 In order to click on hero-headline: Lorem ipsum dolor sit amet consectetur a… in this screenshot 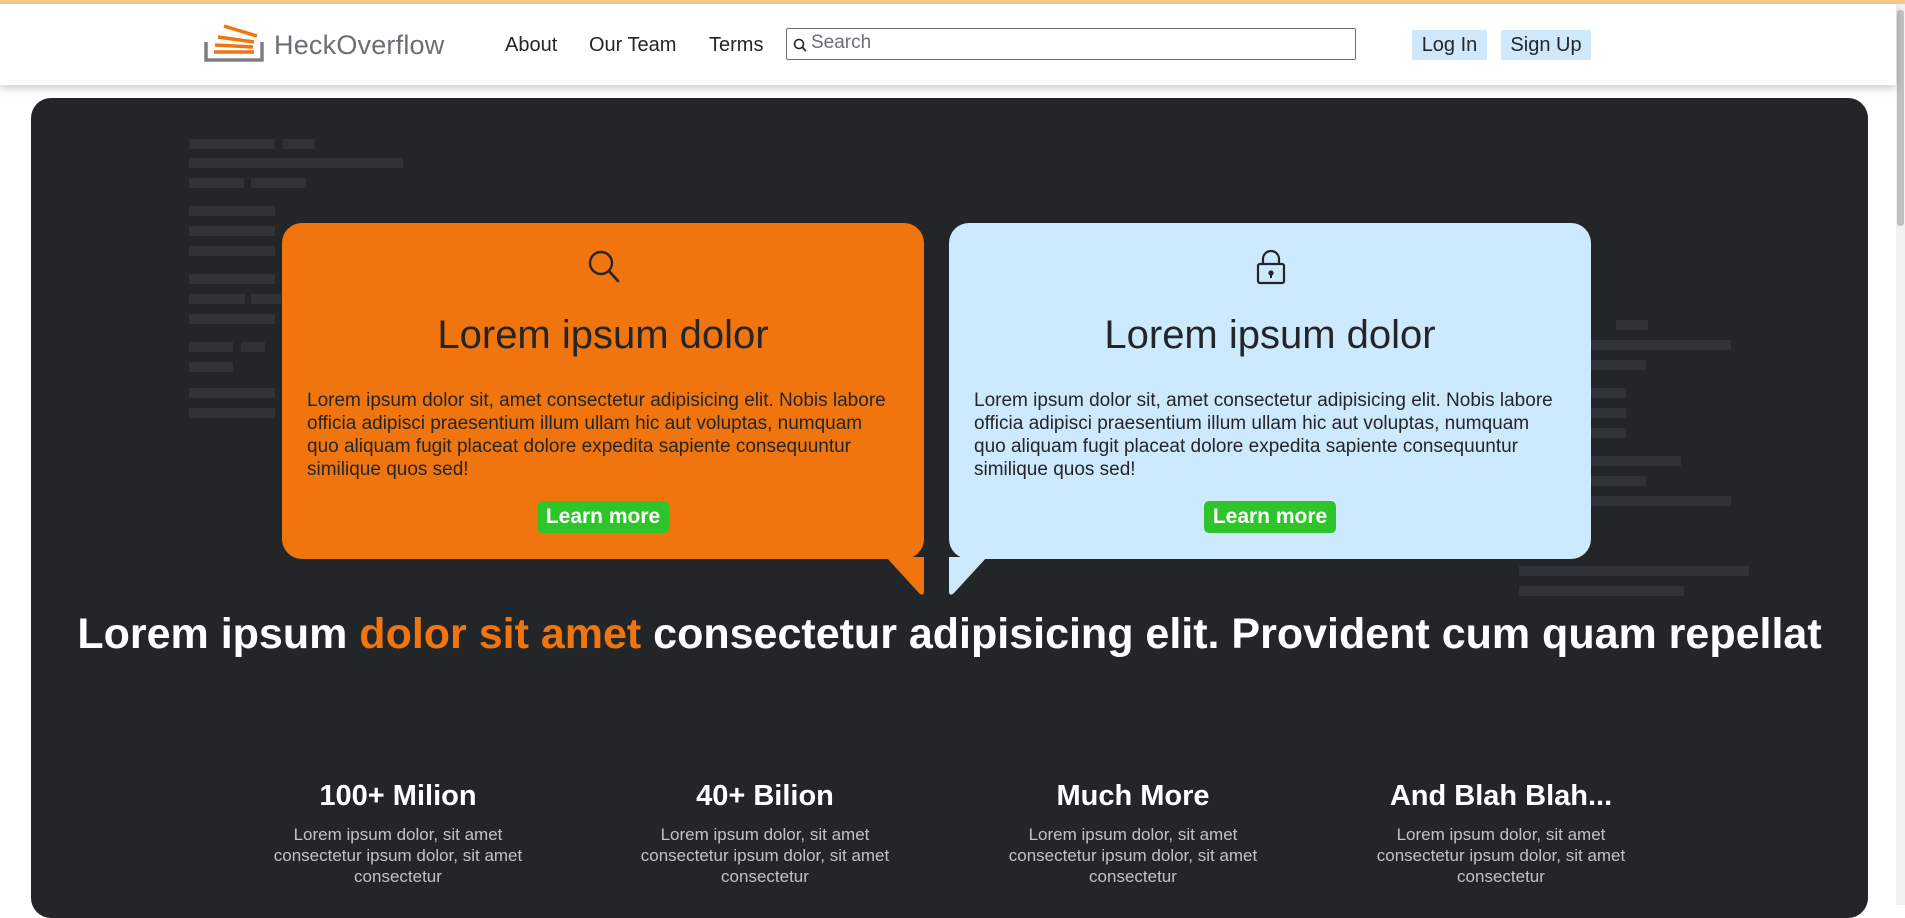, I will do `click(949, 634)`.